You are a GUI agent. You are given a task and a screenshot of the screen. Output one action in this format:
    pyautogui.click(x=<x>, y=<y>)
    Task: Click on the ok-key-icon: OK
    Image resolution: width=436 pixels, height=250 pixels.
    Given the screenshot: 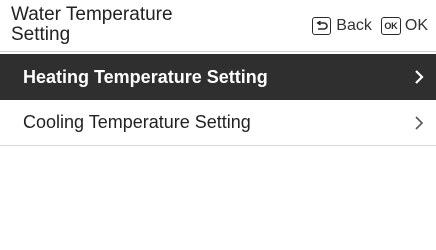 What is the action you would take?
    pyautogui.click(x=390, y=26)
    